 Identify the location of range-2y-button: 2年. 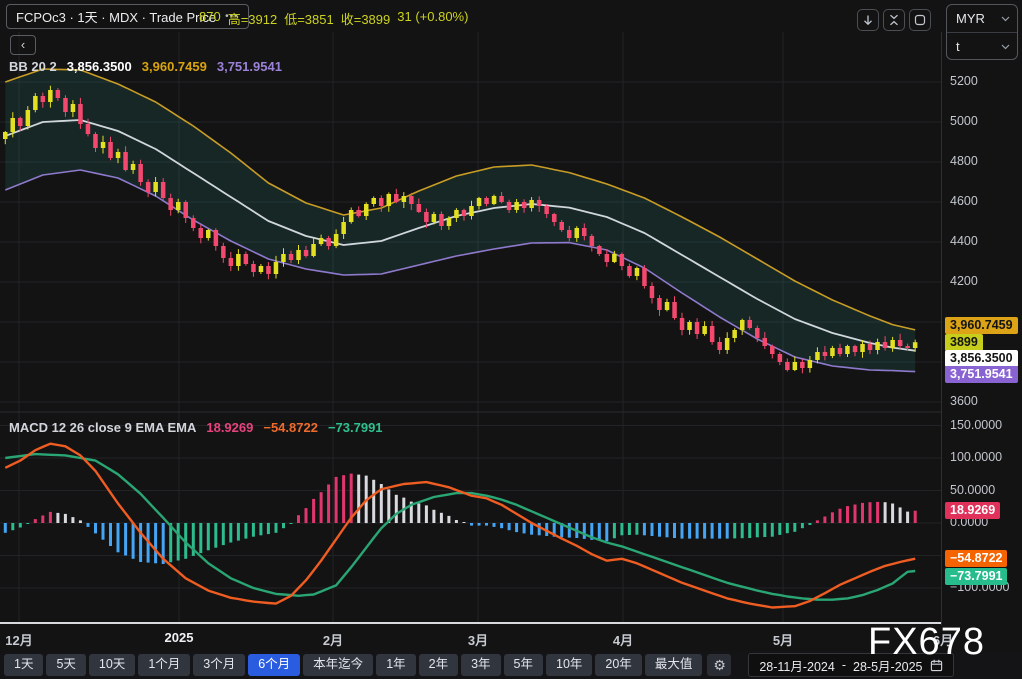
(438, 665).